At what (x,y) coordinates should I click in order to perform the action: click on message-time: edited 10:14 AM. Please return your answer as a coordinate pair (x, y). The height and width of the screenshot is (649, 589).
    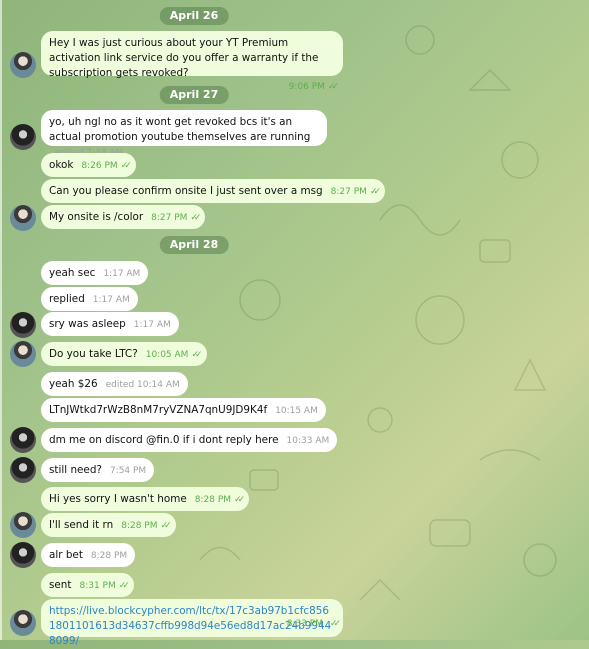
    Looking at the image, I should click on (142, 385).